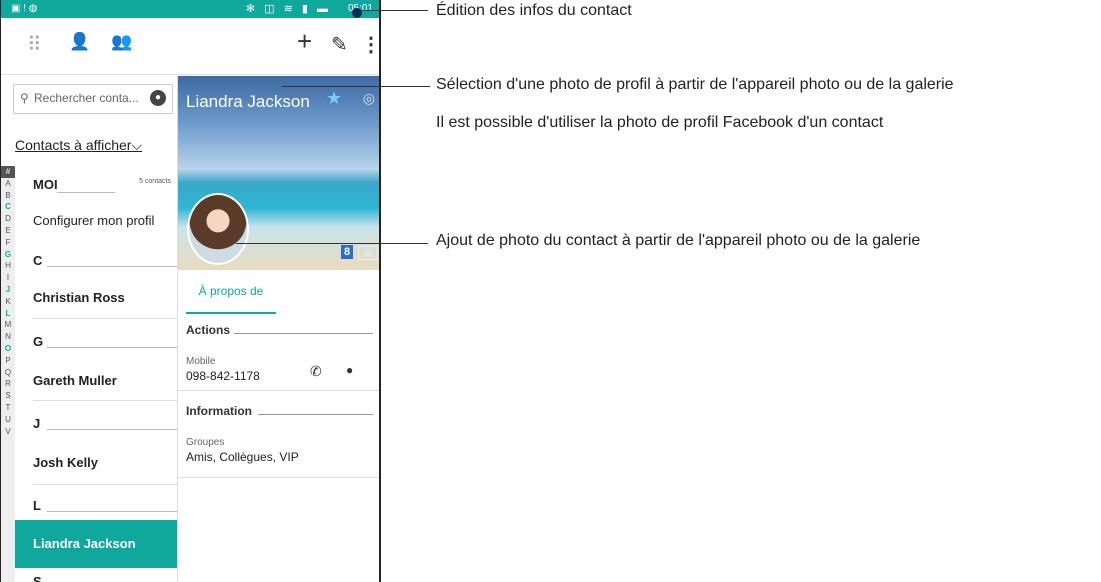  What do you see at coordinates (38, 341) in the screenshot?
I see `section-letter: G` at bounding box center [38, 341].